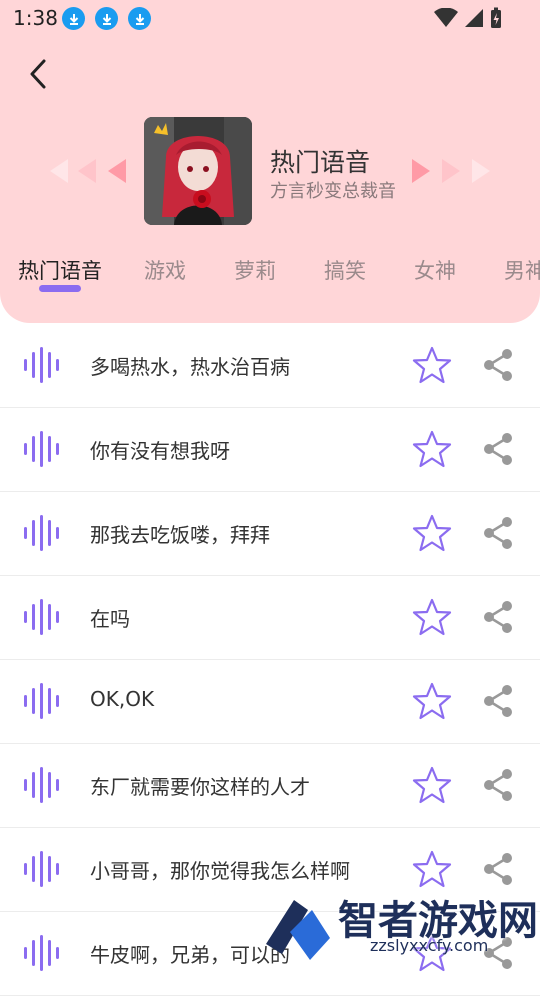 This screenshot has height=996, width=540. What do you see at coordinates (60, 288) in the screenshot?
I see `active-tab-indicator` at bounding box center [60, 288].